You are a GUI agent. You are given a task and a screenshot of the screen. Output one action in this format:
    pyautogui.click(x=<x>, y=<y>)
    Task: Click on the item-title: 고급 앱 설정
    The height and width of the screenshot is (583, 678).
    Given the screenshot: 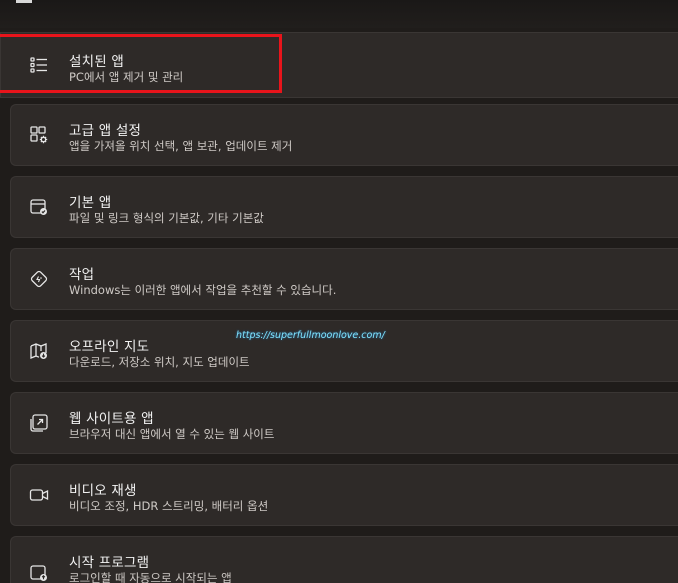 What is the action you would take?
    pyautogui.click(x=105, y=131)
    